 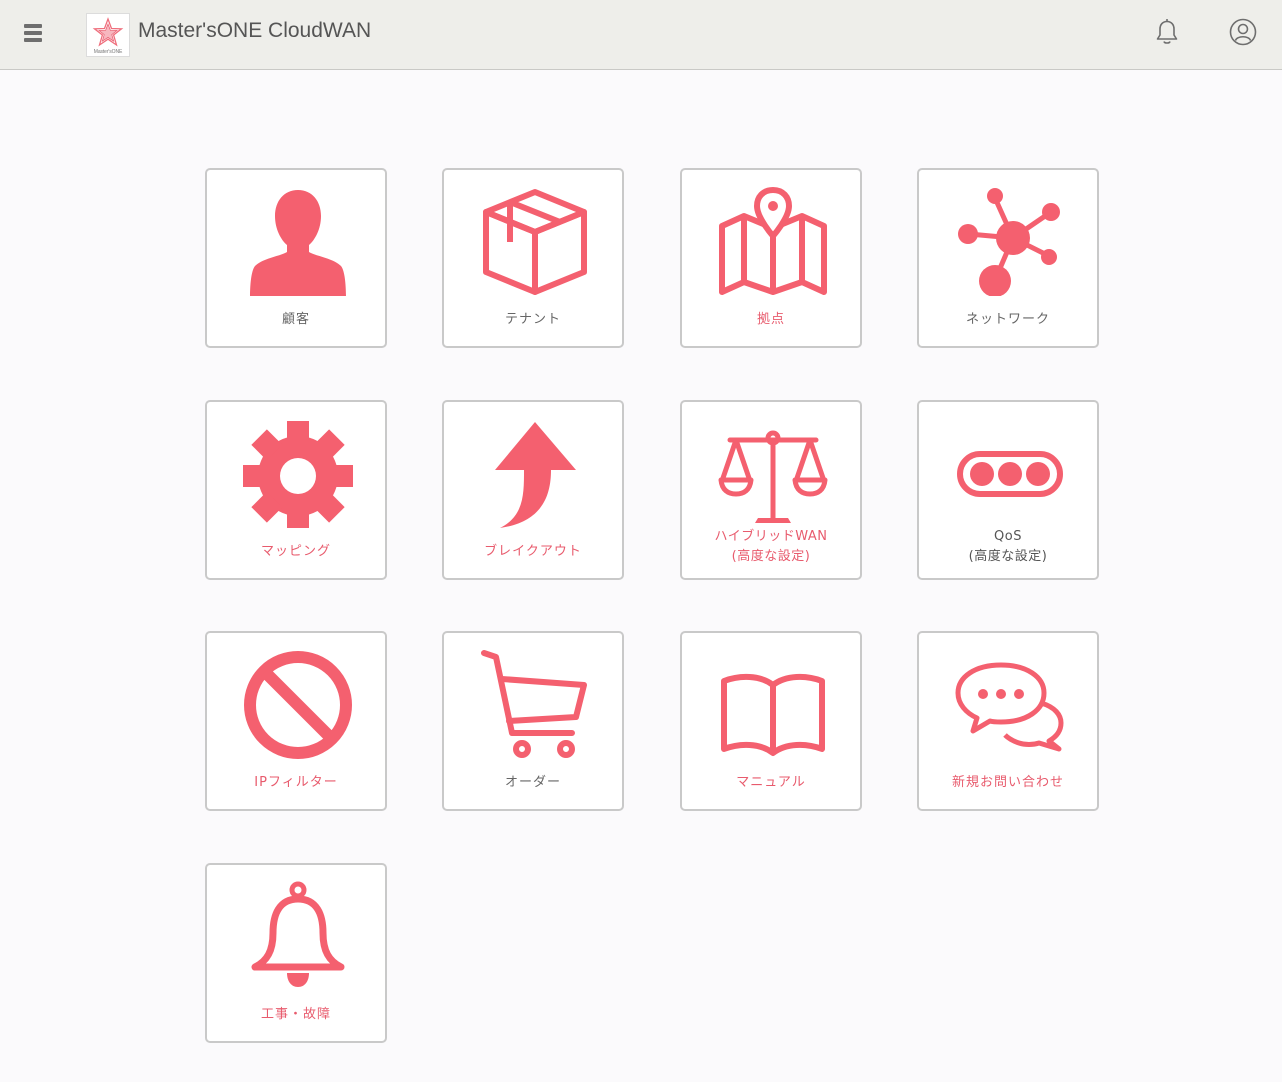 I want to click on tile-label-line1: QoS, so click(x=1008, y=536).